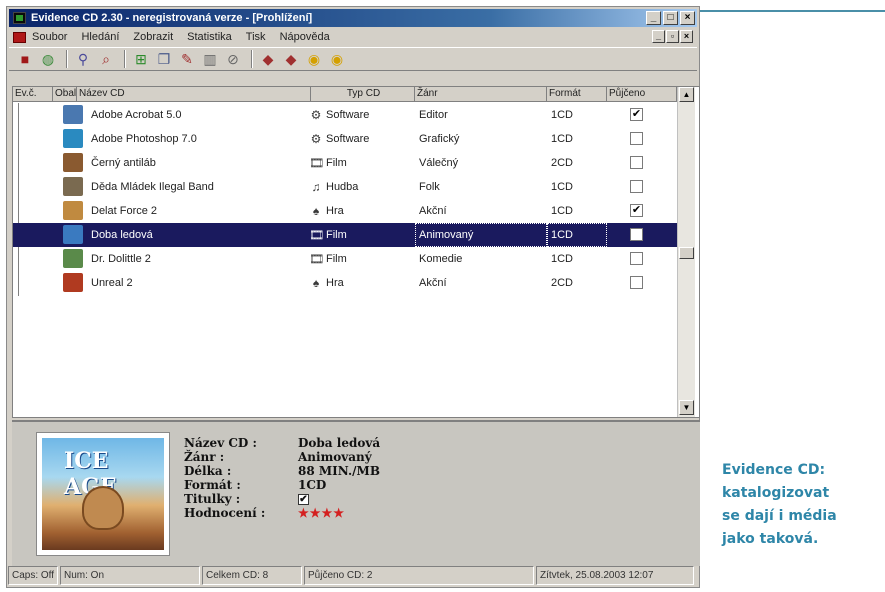 This screenshot has height=592, width=885. Describe the element at coordinates (345, 235) in the screenshot. I see `table-row: Doba ledová 🎞 Film Animovaný 1CD` at that location.